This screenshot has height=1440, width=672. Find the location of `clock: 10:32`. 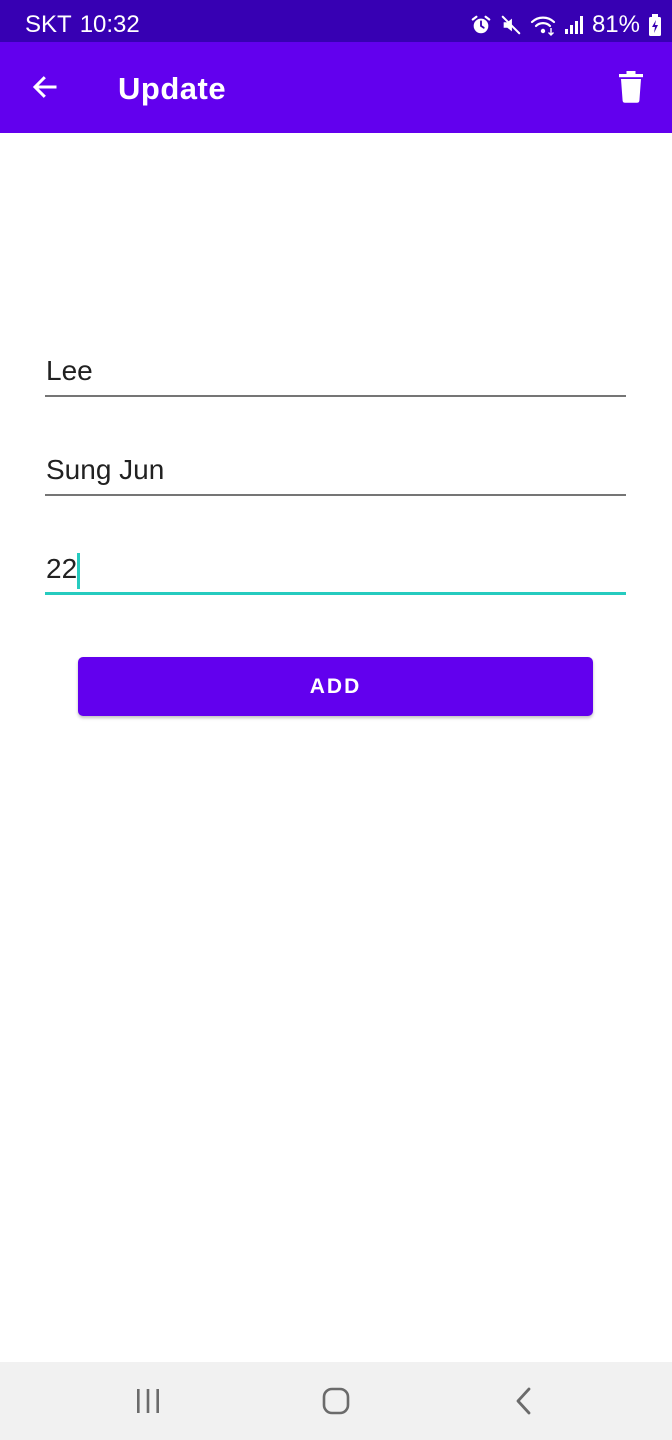

clock: 10:32 is located at coordinates (109, 24).